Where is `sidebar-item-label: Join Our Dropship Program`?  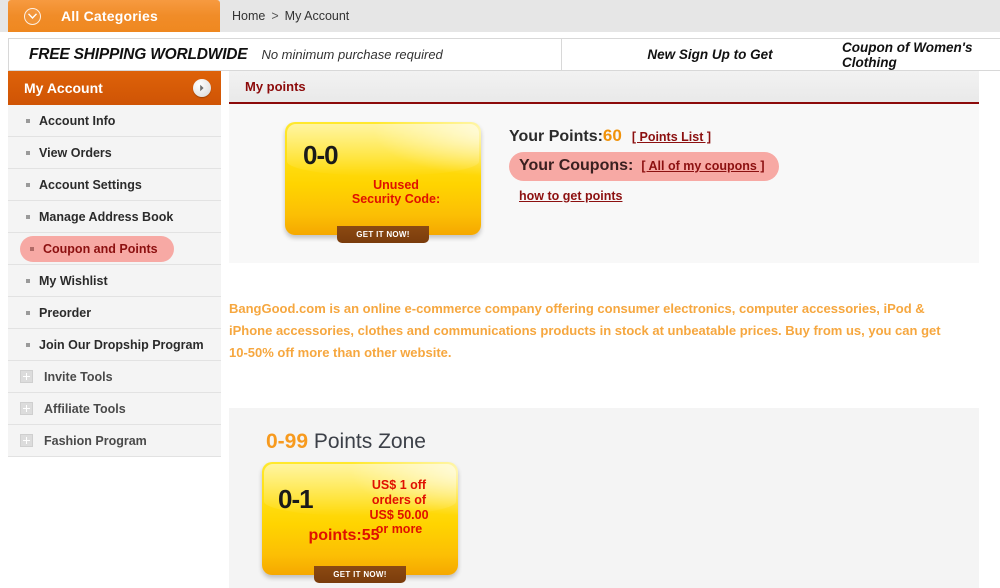
sidebar-item-label: Join Our Dropship Program is located at coordinates (121, 344).